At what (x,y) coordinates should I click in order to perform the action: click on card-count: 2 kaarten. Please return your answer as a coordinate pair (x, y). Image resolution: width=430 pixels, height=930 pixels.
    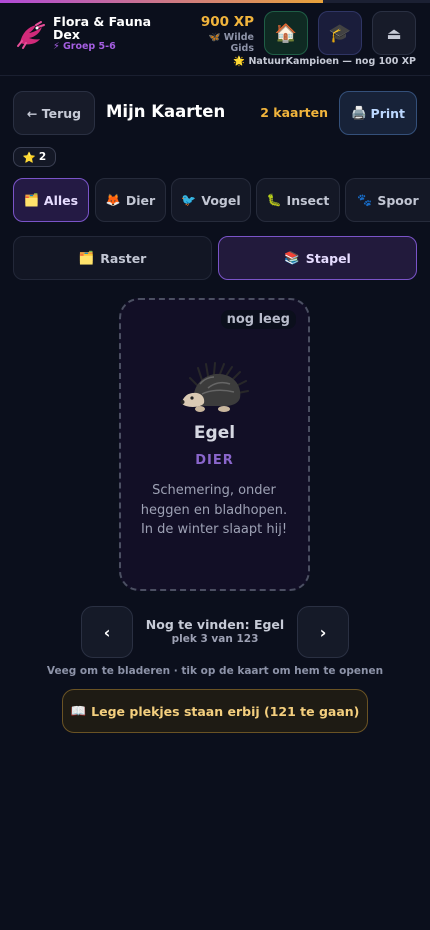
    Looking at the image, I should click on (294, 112).